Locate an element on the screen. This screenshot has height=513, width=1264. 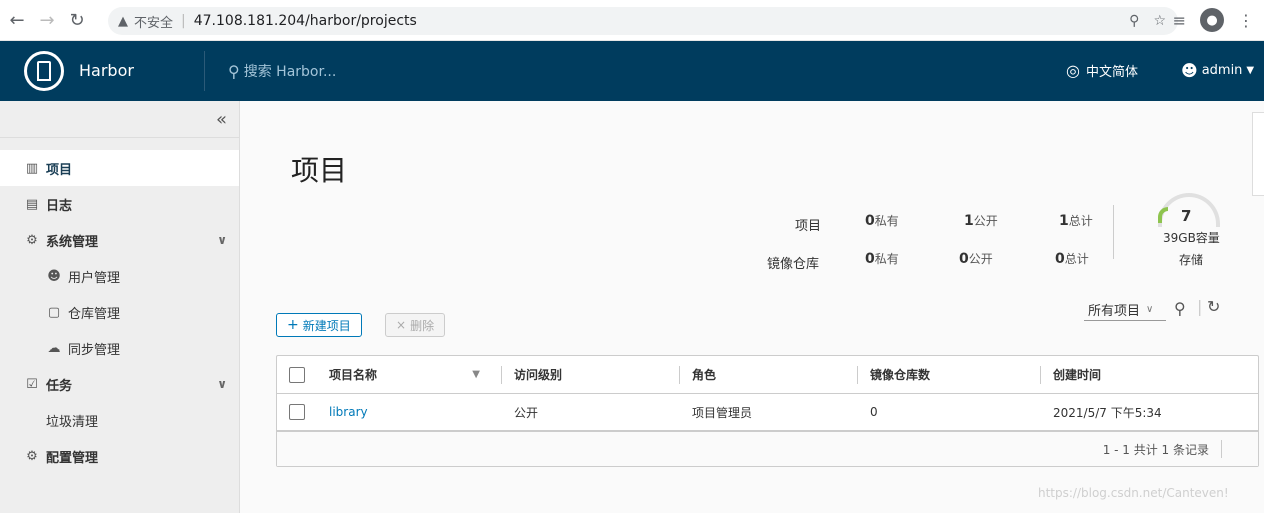
language-label: 中文简体 is located at coordinates (1111, 72).